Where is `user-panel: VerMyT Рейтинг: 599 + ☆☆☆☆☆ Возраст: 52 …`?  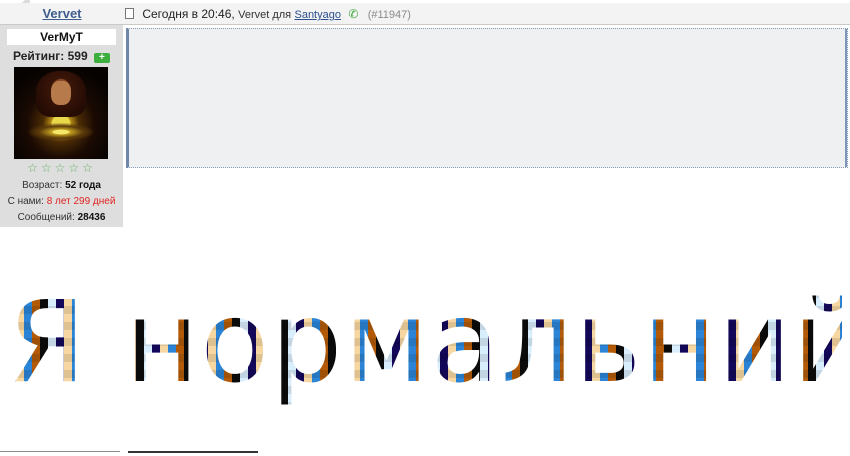
user-panel: VerMyT Рейтинг: 599 + ☆☆☆☆☆ Возраст: 52 … is located at coordinates (61, 126).